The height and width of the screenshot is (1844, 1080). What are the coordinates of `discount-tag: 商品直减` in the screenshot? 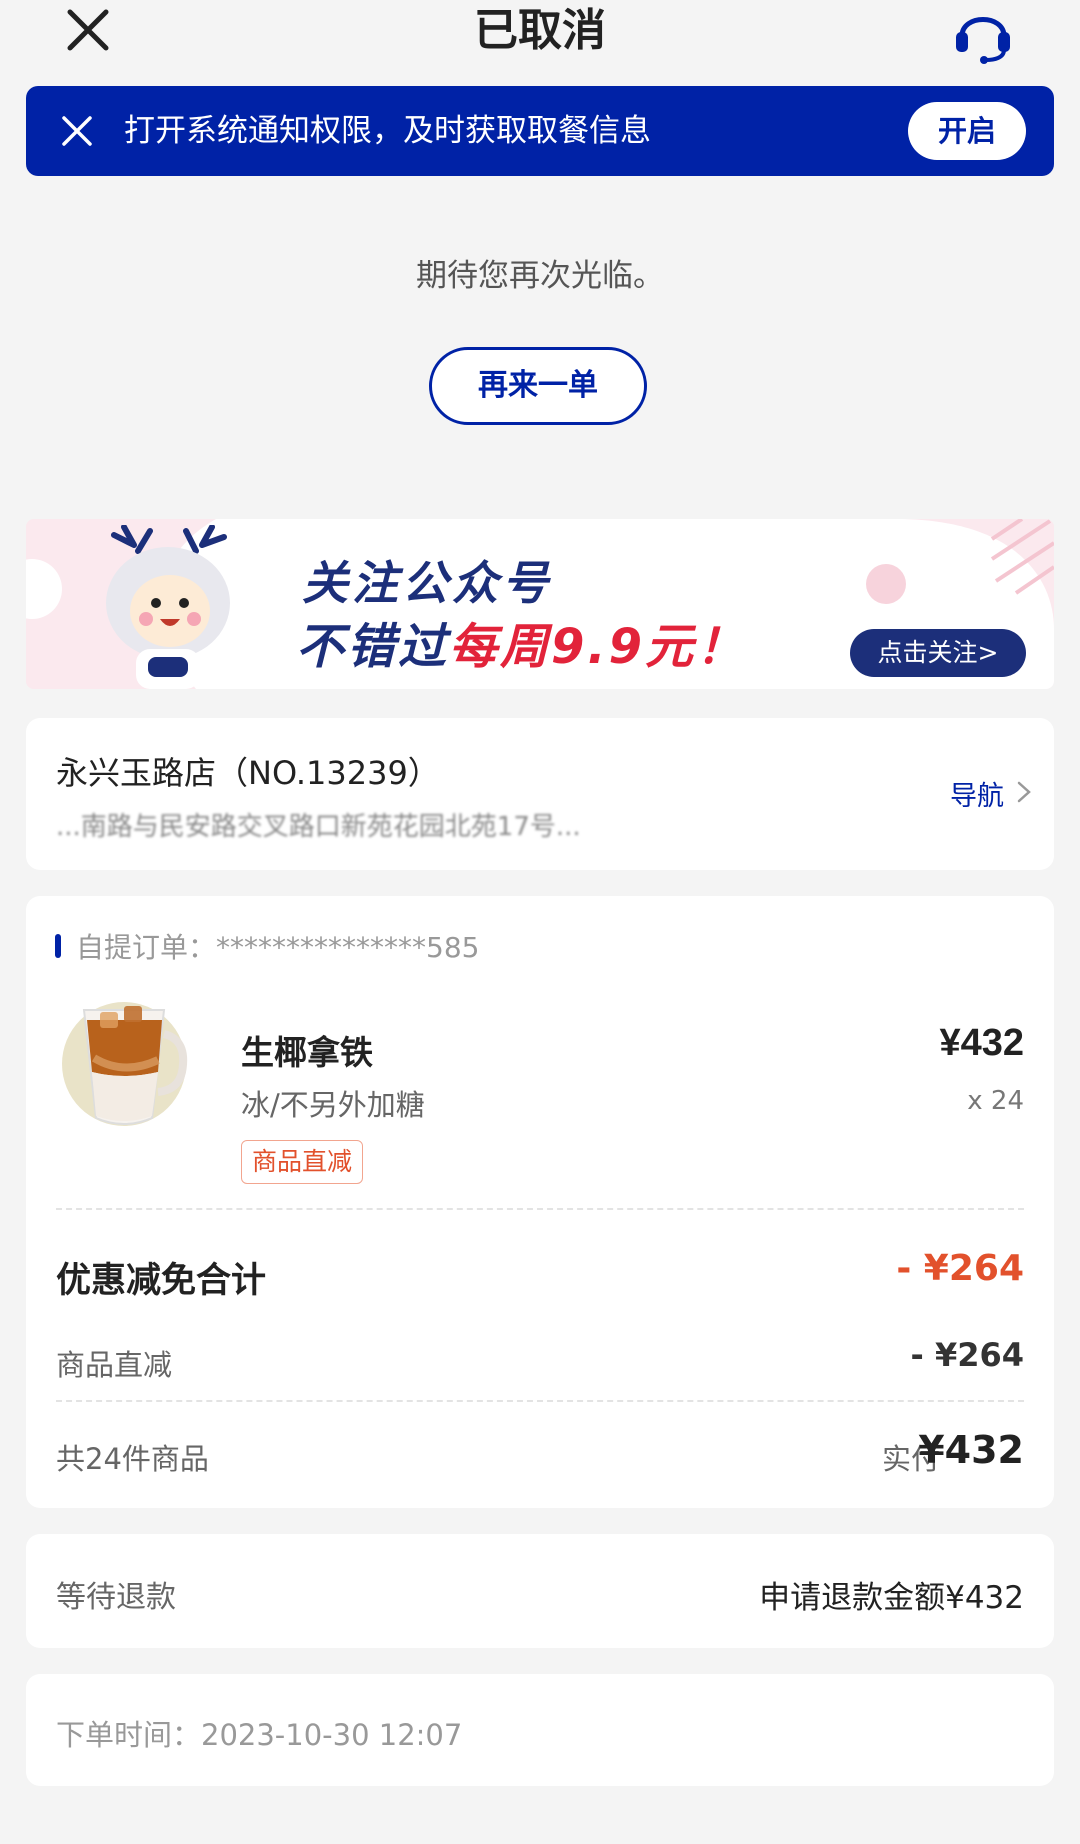 It's located at (302, 1162).